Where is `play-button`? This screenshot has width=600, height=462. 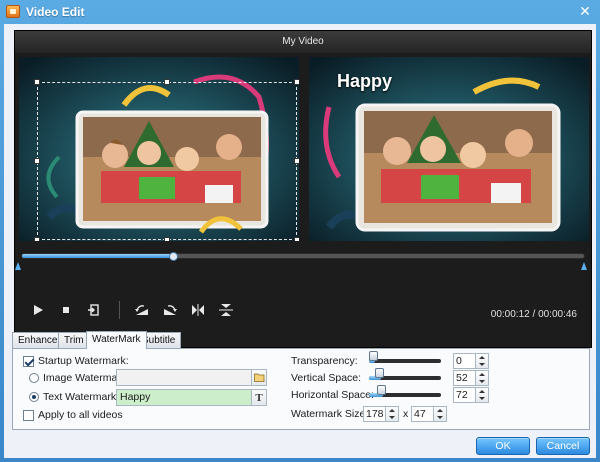 play-button is located at coordinates (38, 310).